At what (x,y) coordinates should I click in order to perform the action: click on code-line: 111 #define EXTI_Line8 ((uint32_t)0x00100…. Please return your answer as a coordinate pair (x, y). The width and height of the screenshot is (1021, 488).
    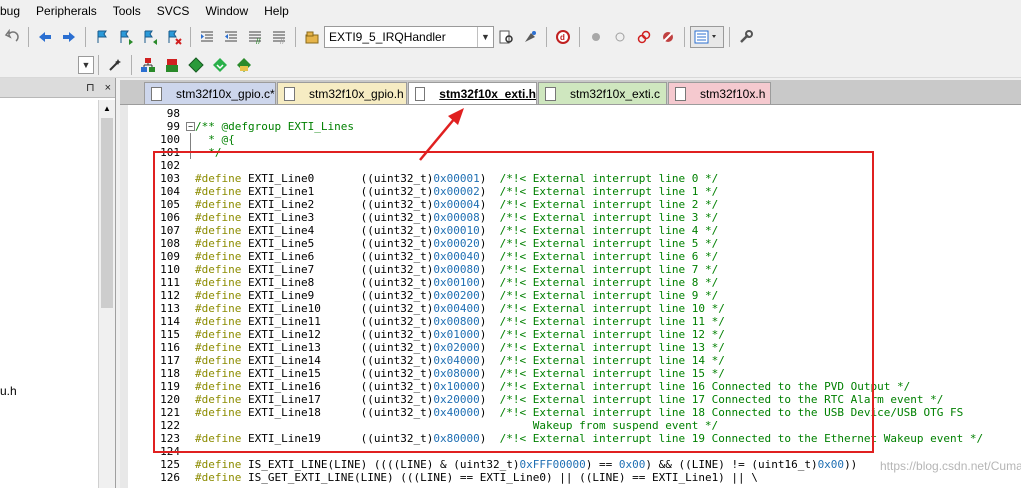
    Looking at the image, I should click on (570, 282).